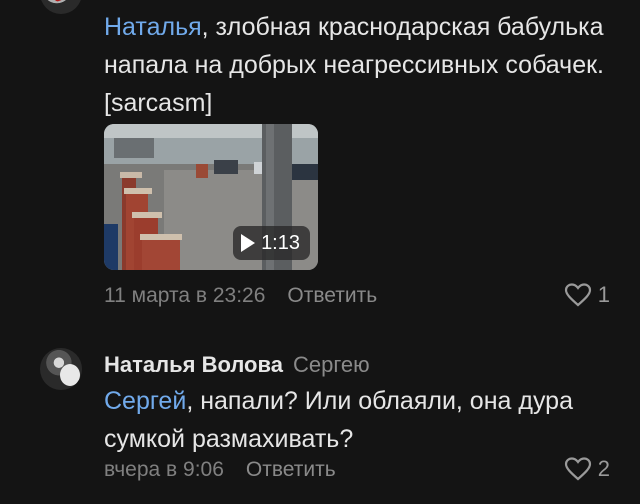  I want to click on video-duration-badge: 1:13, so click(271, 243).